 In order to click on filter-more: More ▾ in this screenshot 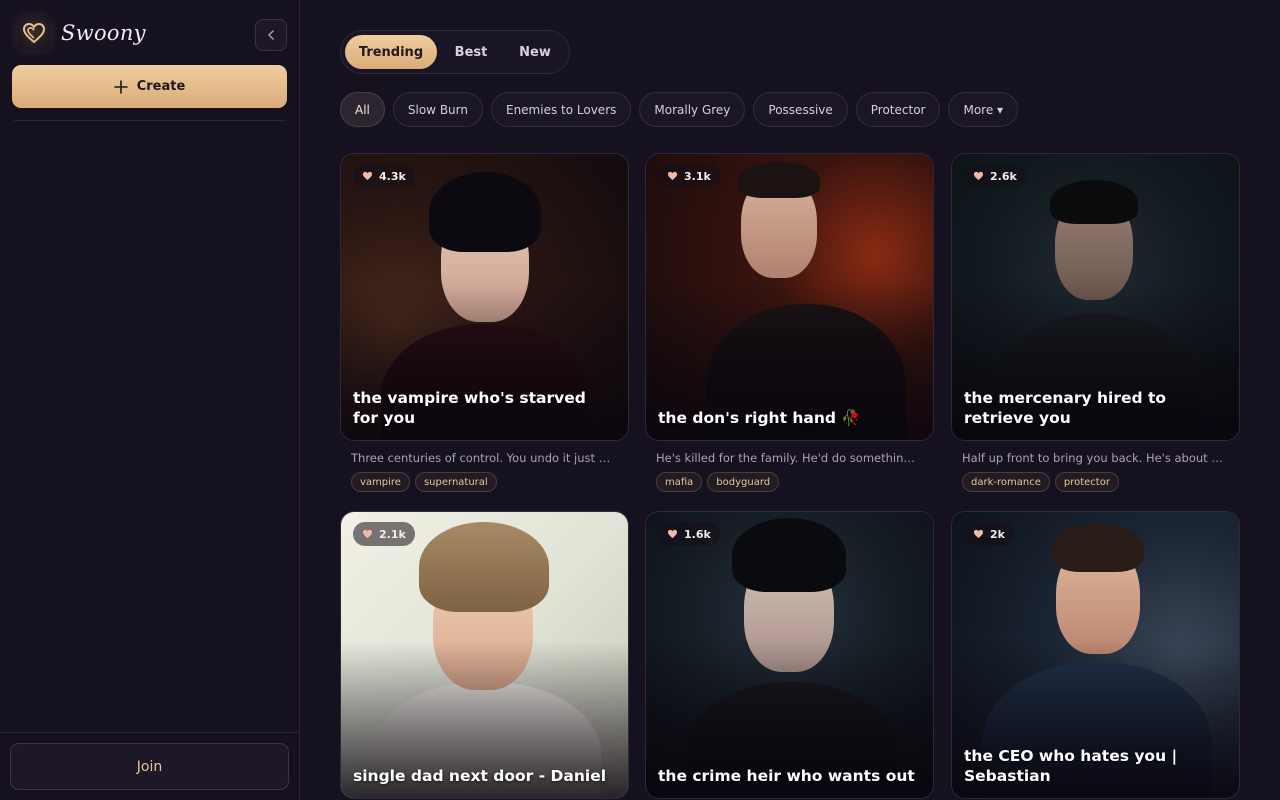, I will do `click(983, 109)`.